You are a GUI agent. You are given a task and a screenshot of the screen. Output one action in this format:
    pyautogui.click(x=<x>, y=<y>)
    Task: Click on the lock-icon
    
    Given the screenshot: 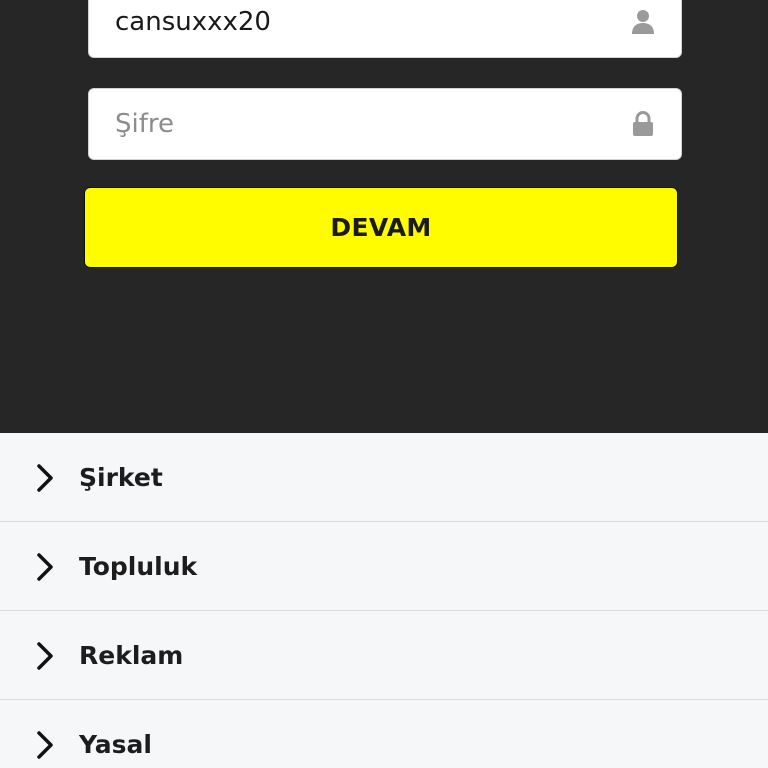 What is the action you would take?
    pyautogui.click(x=643, y=124)
    